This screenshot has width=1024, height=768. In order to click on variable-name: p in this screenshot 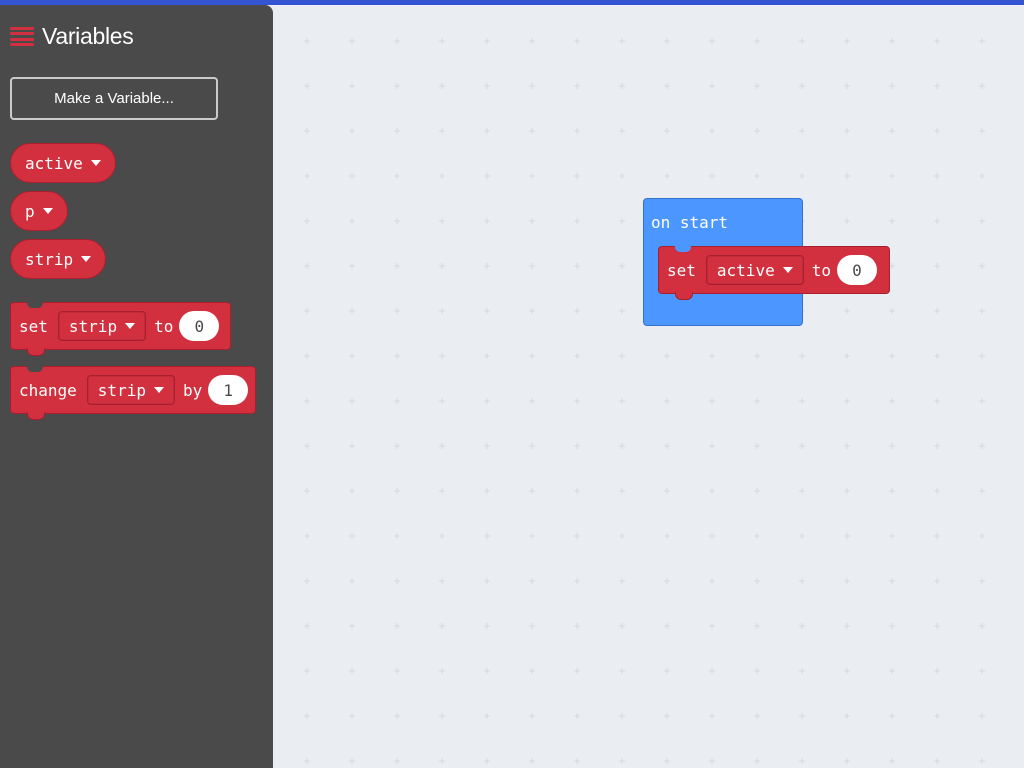, I will do `click(30, 211)`.